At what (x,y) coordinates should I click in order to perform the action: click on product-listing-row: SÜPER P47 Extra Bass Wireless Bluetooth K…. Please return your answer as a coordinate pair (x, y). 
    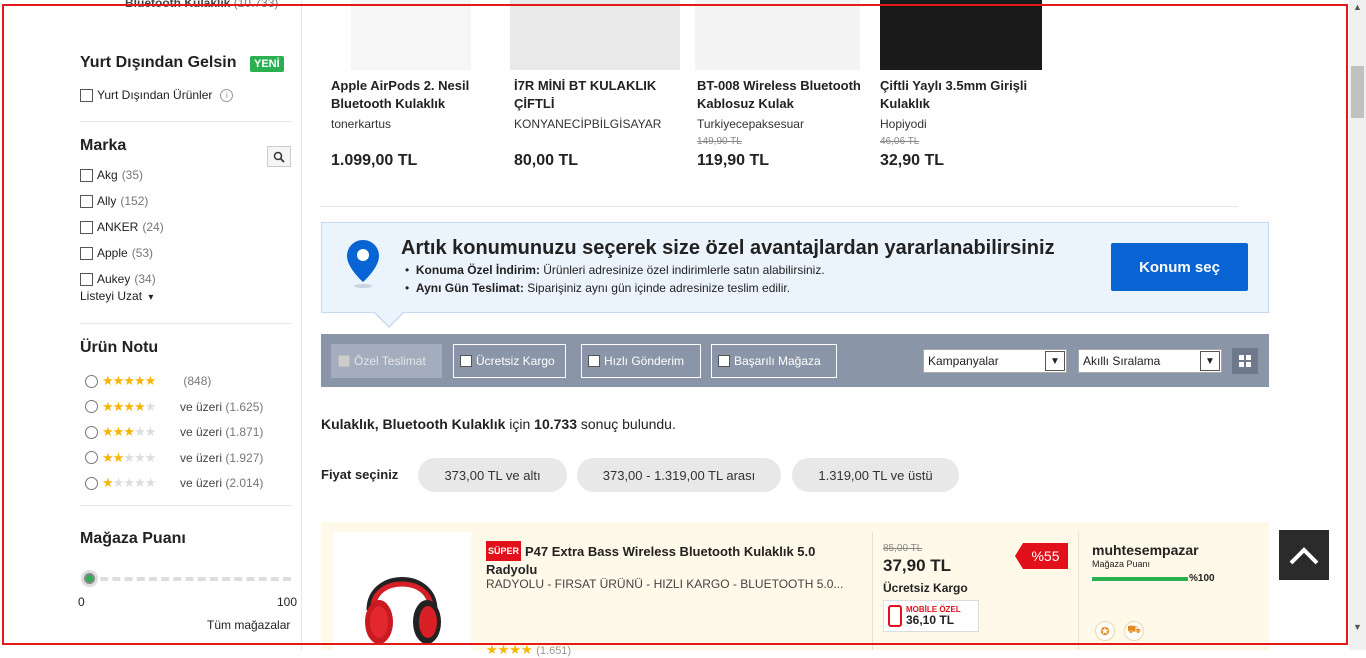
    Looking at the image, I should click on (795, 589).